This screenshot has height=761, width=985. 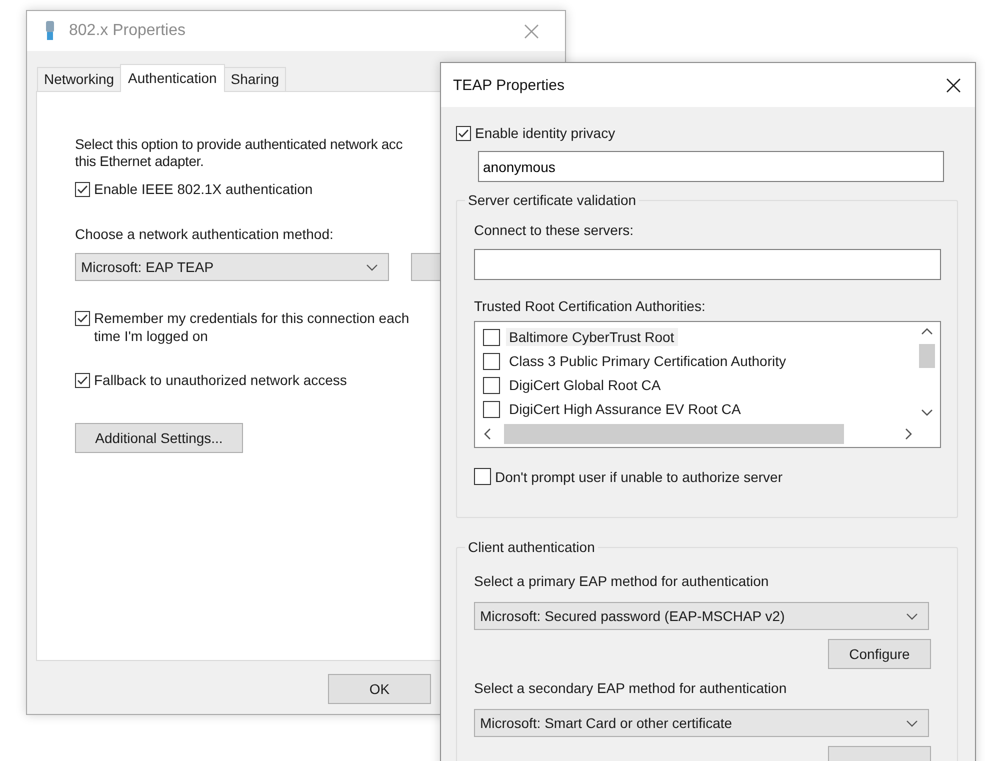 I want to click on checkbox-label: Fallback to unauthorized network access, so click(x=220, y=380).